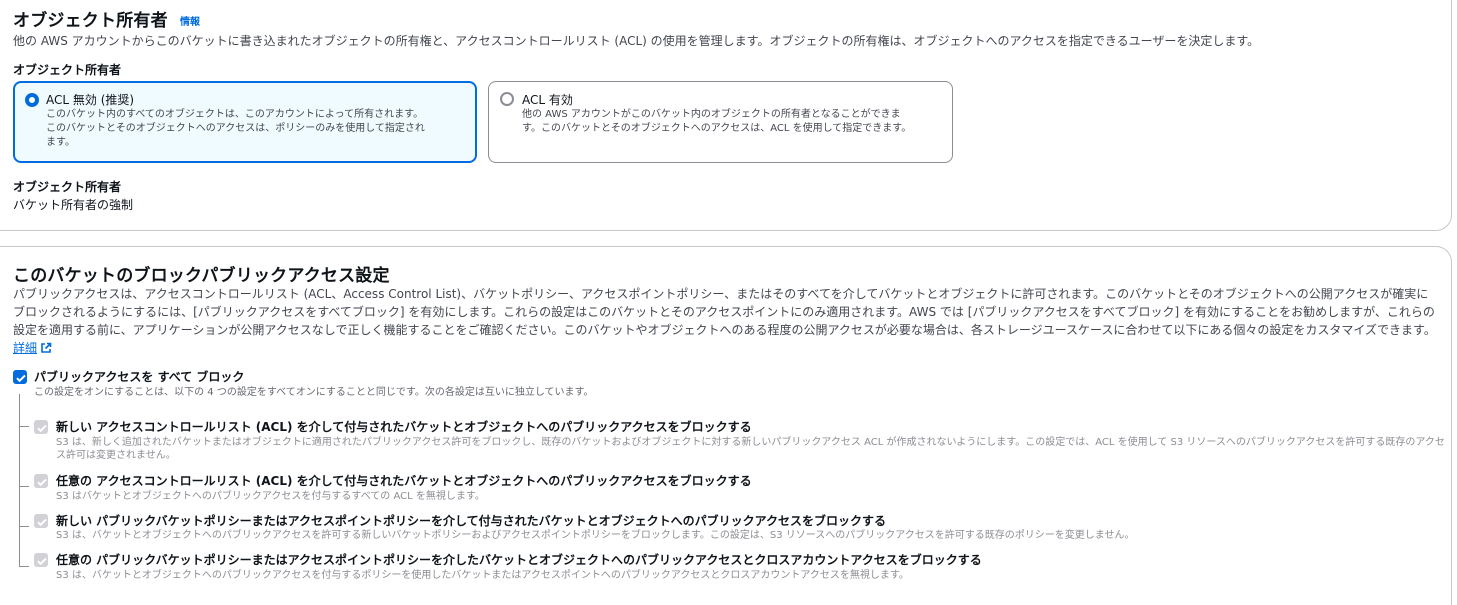  I want to click on learn-more-link: 詳細, so click(25, 348).